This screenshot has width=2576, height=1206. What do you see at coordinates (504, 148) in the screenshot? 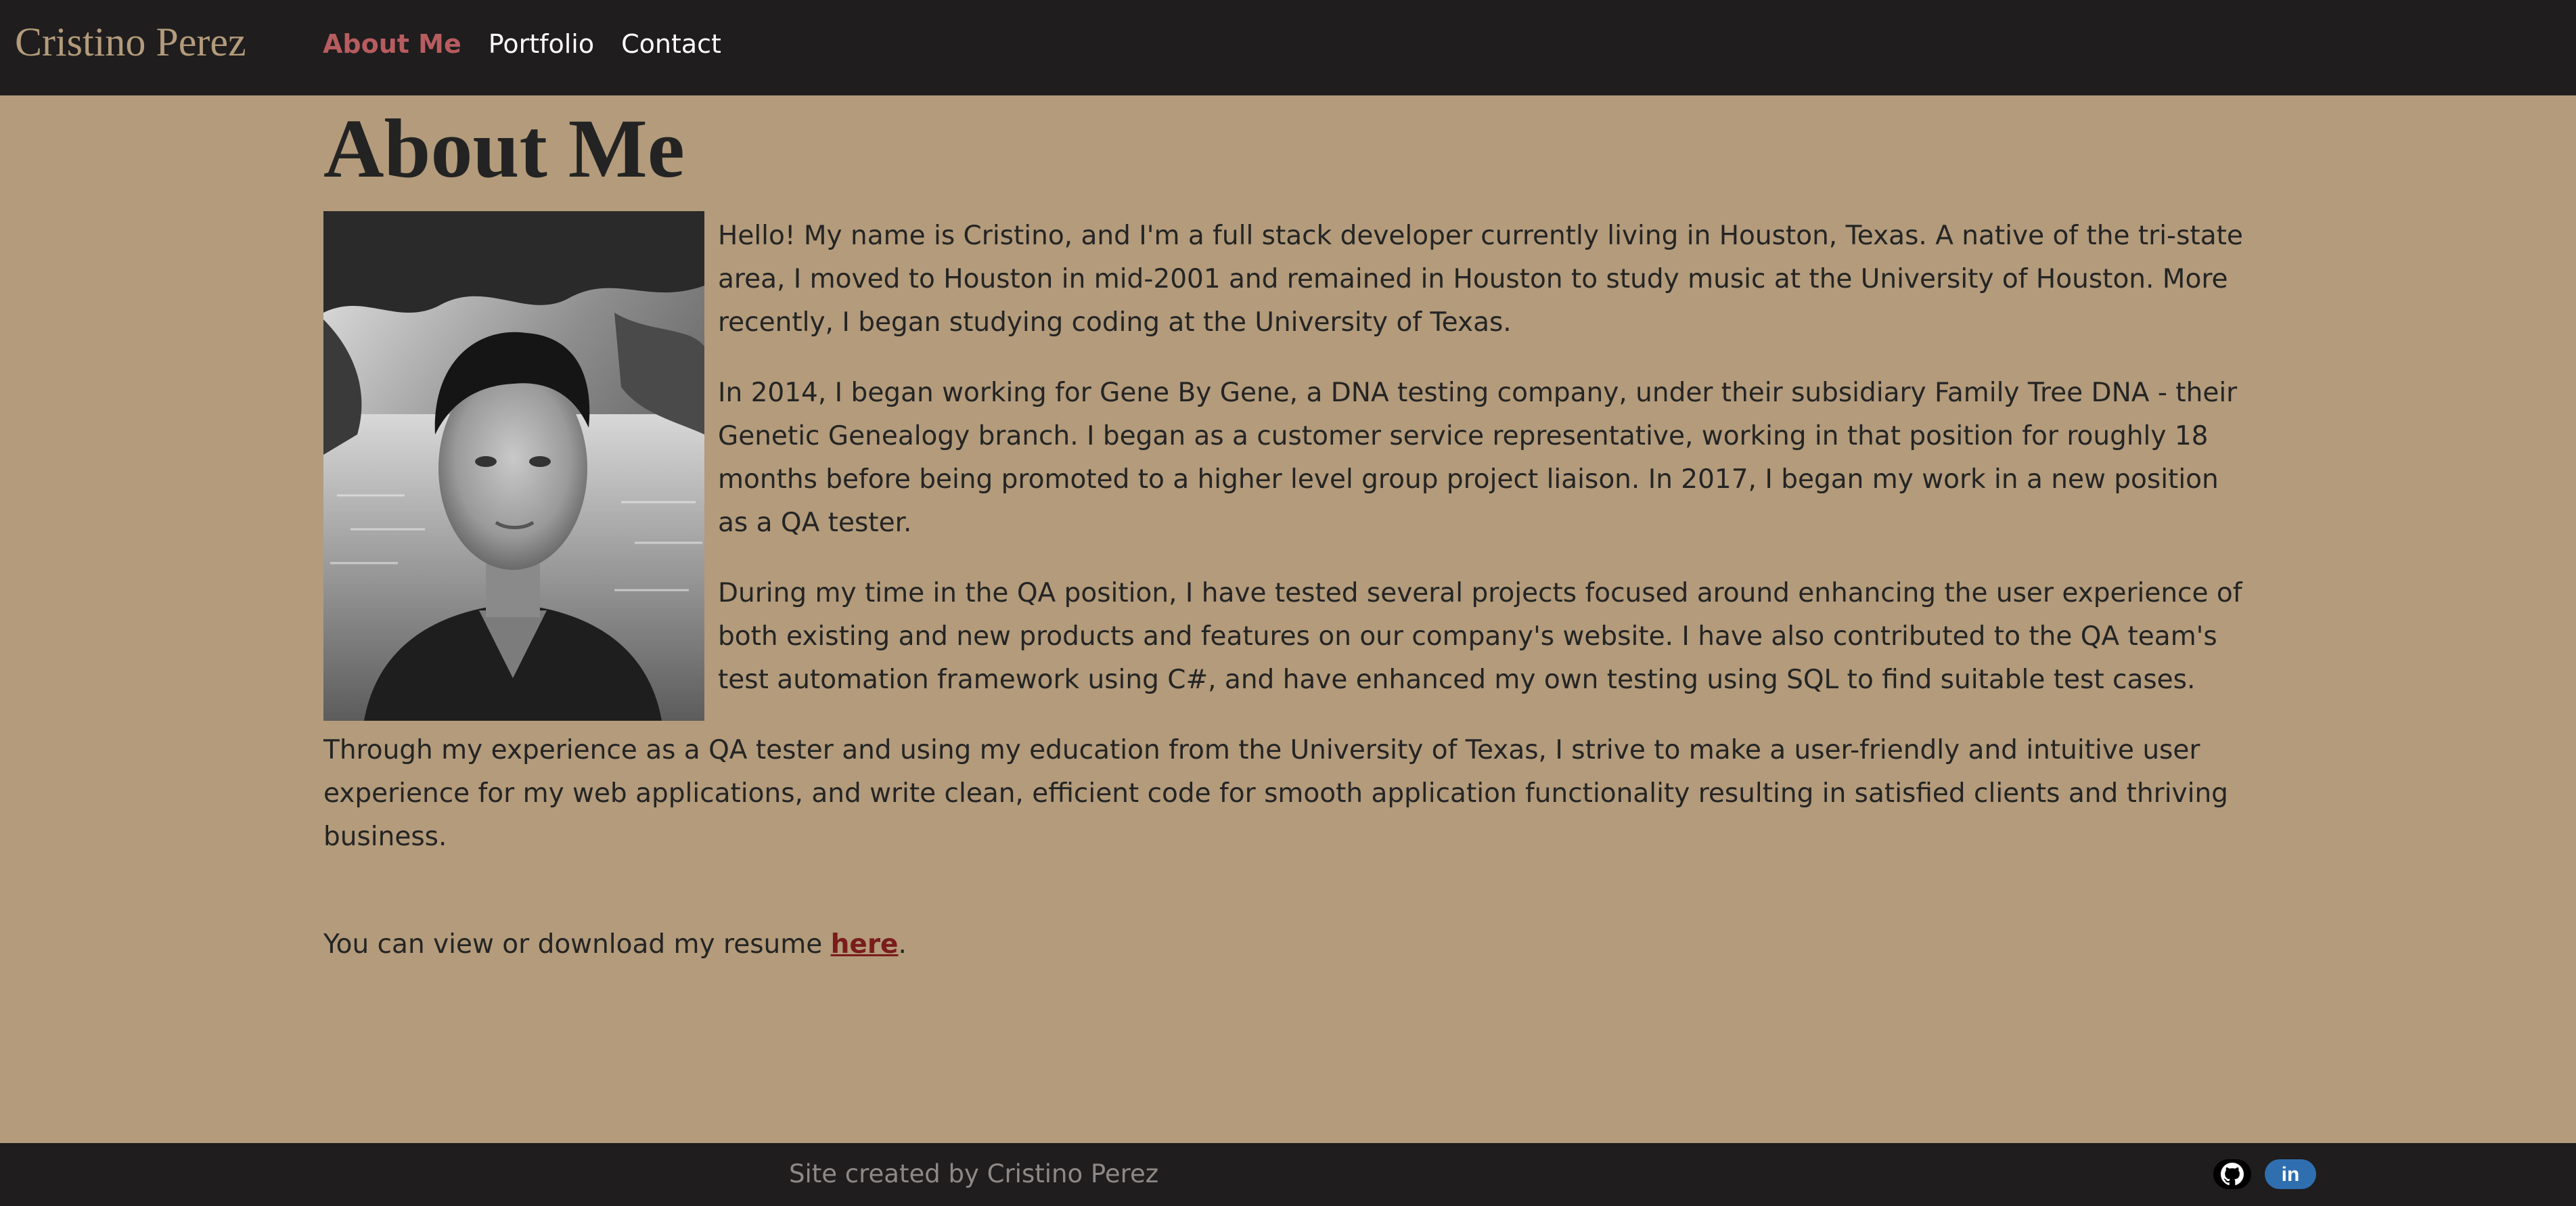
I see `page-title: About Me` at bounding box center [504, 148].